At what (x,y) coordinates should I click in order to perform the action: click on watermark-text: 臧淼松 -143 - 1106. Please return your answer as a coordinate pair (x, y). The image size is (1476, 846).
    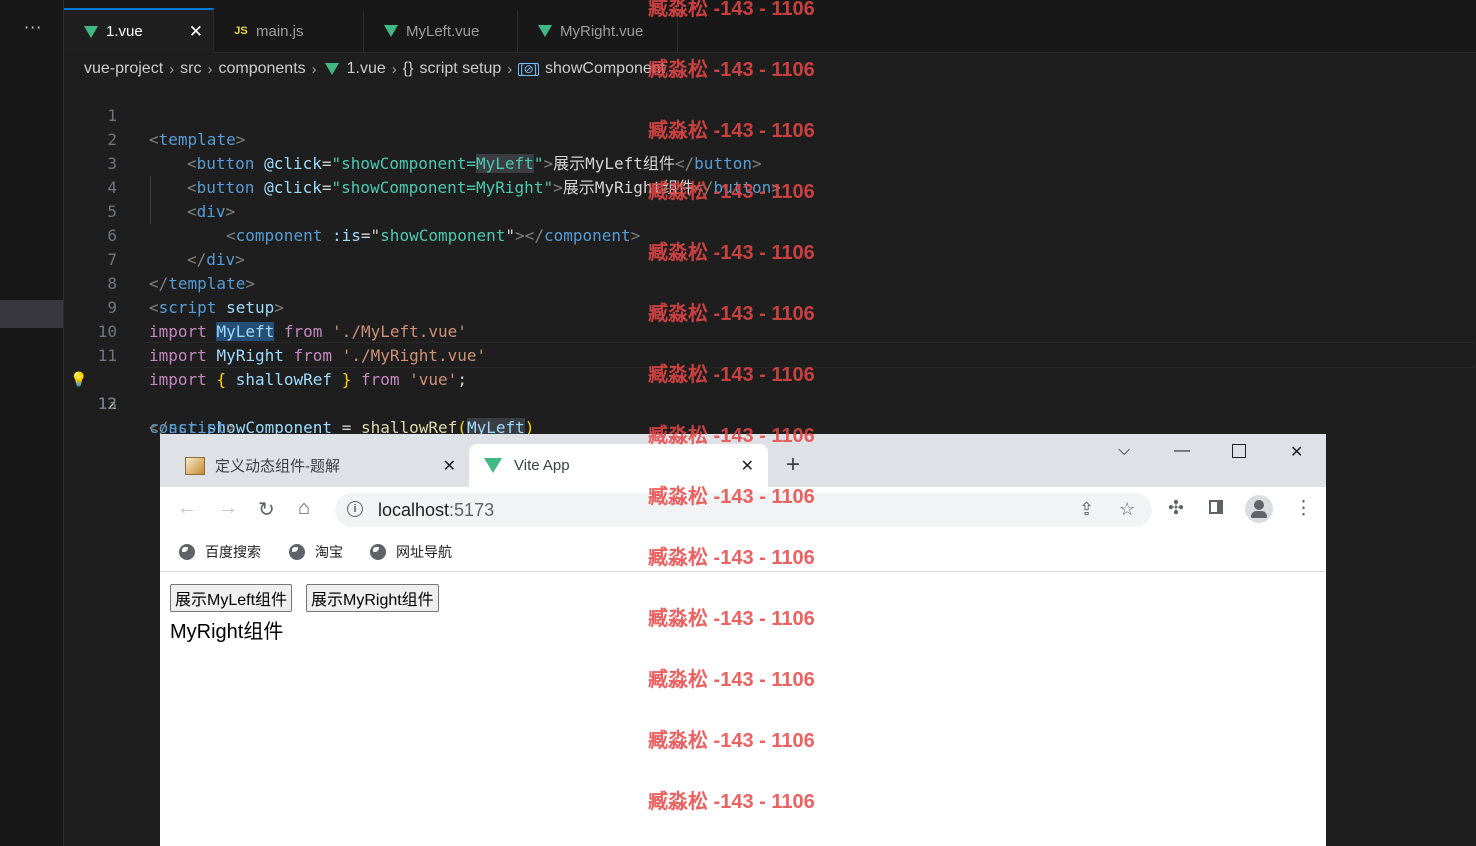
    Looking at the image, I should click on (731, 70).